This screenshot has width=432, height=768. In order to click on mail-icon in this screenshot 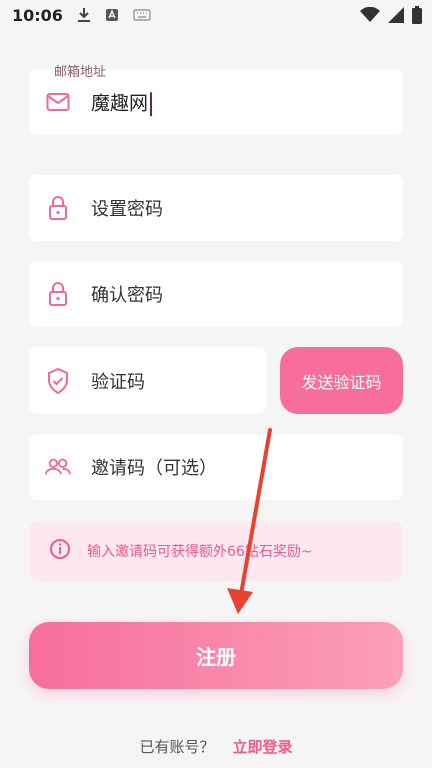, I will do `click(58, 102)`.